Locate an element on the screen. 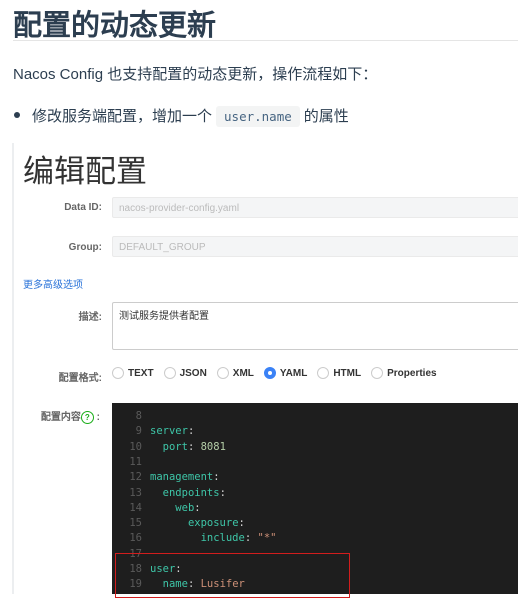 The height and width of the screenshot is (598, 518). inline-code: user.name is located at coordinates (258, 116).